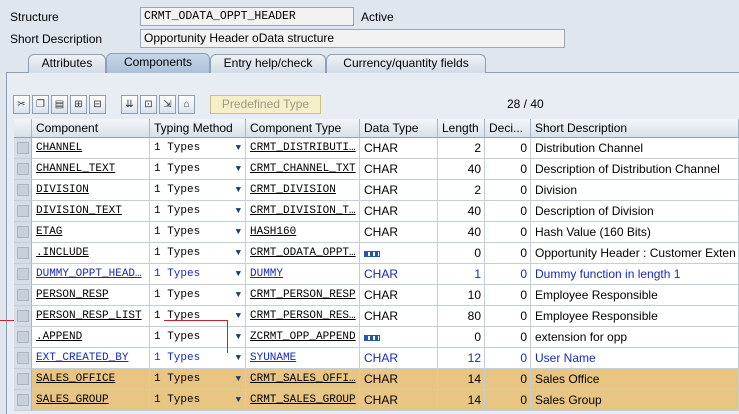 This screenshot has width=739, height=414. What do you see at coordinates (91, 379) in the screenshot?
I see `component-cell: SALES_OFFICE` at bounding box center [91, 379].